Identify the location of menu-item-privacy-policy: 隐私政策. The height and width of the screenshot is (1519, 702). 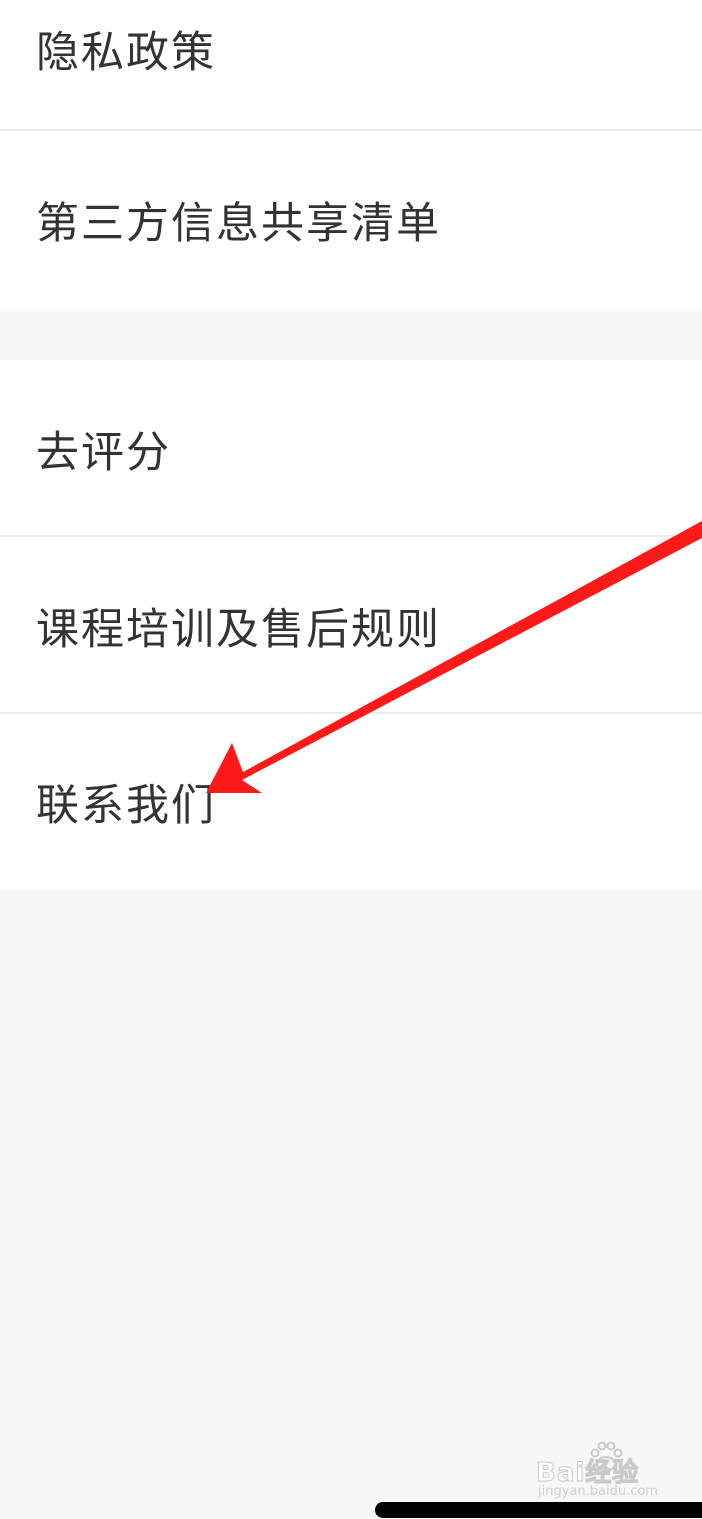
(351, 65).